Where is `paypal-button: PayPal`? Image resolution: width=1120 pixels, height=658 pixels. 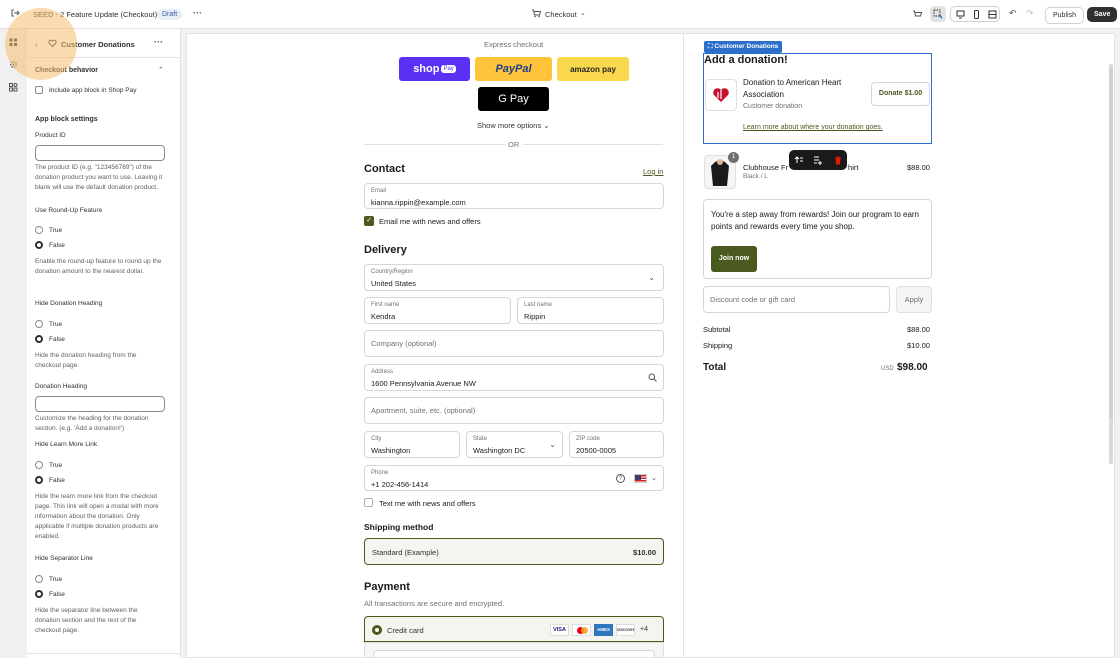 paypal-button: PayPal is located at coordinates (513, 69).